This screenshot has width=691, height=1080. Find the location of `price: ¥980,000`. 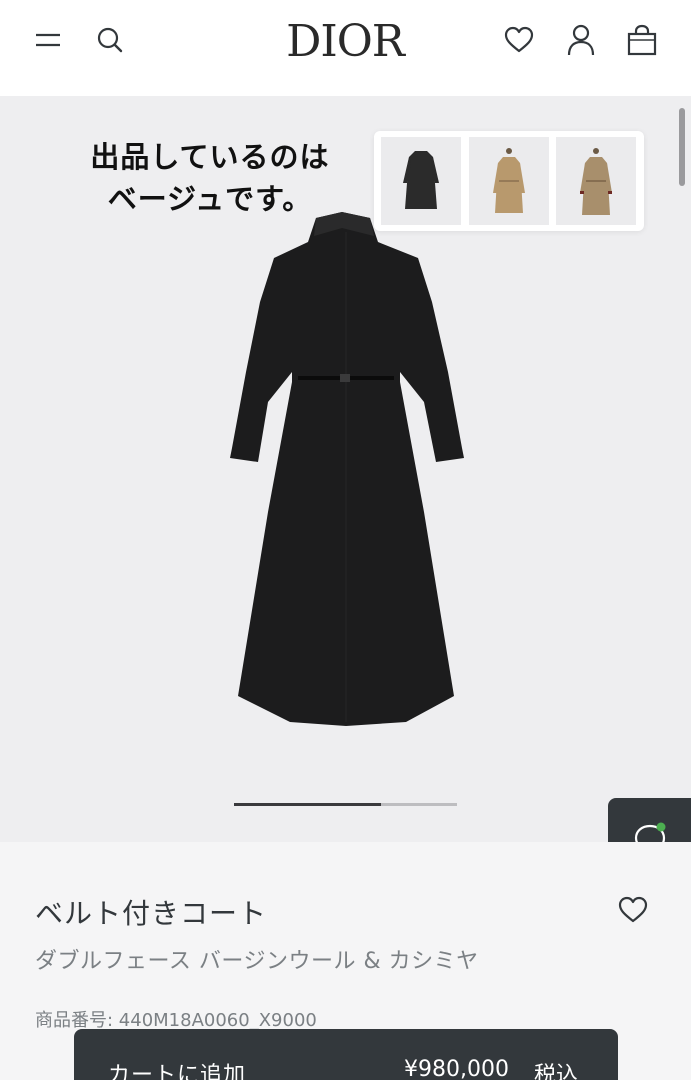

price: ¥980,000 is located at coordinates (456, 1068).